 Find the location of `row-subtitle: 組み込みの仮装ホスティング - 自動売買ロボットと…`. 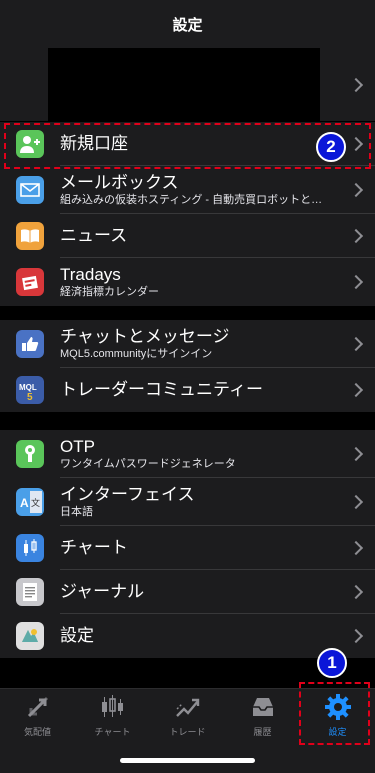

row-subtitle: 組み込みの仮装ホスティング - 自動売買ロボットと… is located at coordinates (191, 200).